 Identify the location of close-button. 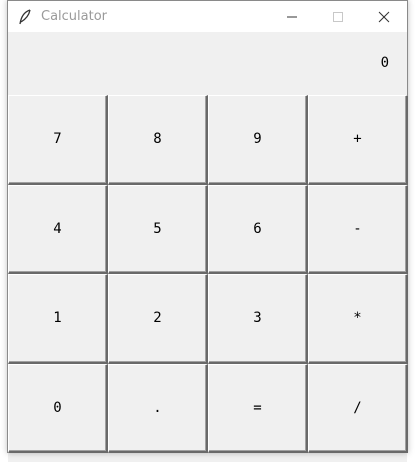
(384, 16).